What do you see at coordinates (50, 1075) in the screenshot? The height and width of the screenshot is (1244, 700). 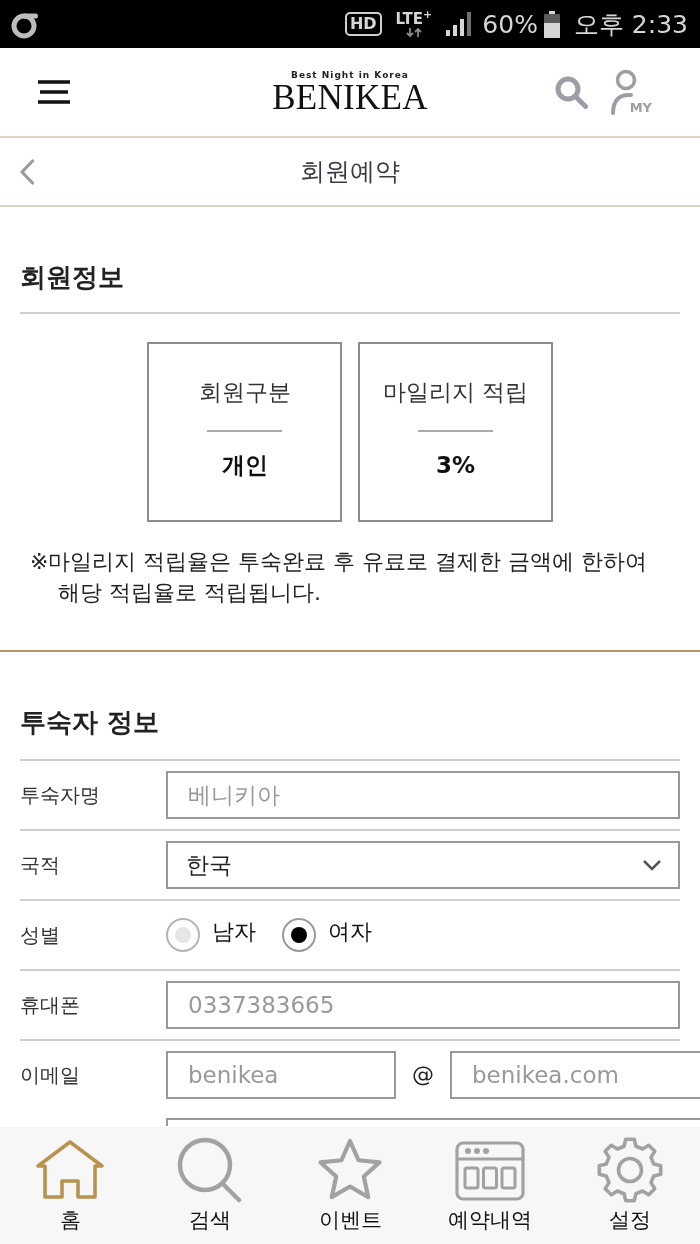 I see `field-label: 이메일` at bounding box center [50, 1075].